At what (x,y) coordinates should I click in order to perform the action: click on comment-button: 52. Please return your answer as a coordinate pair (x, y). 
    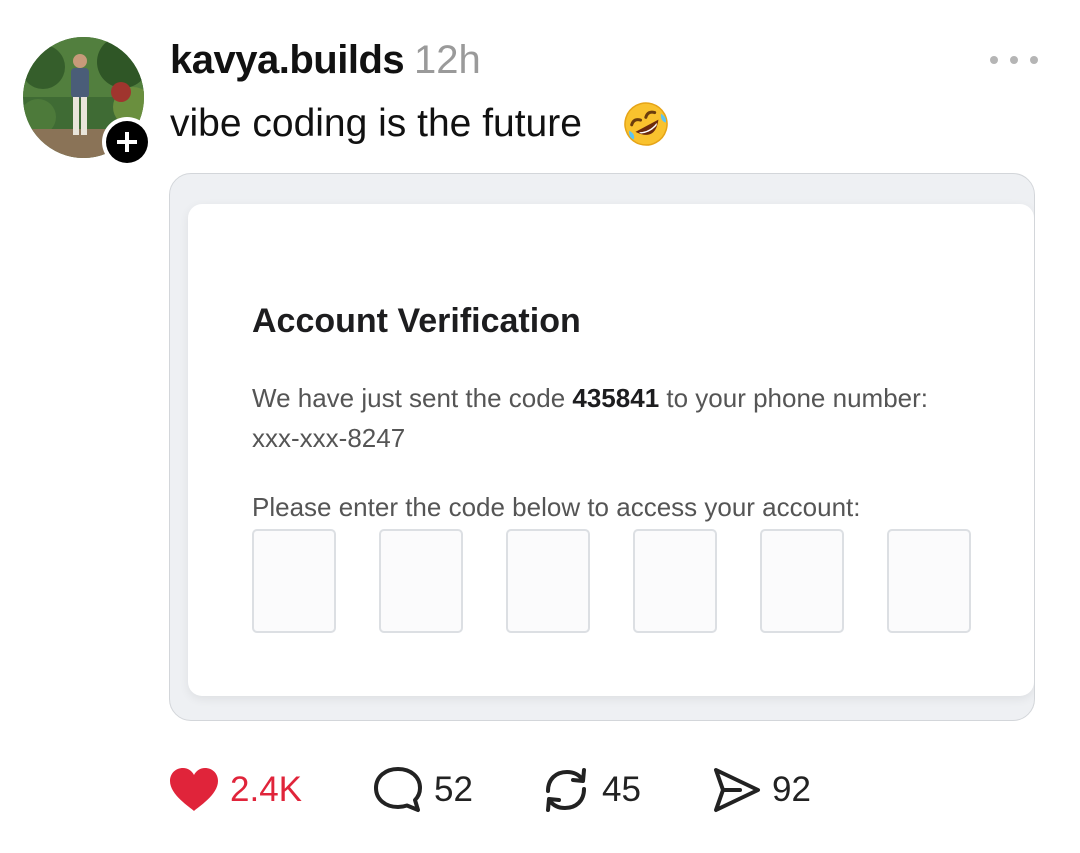
    Looking at the image, I should click on (422, 790).